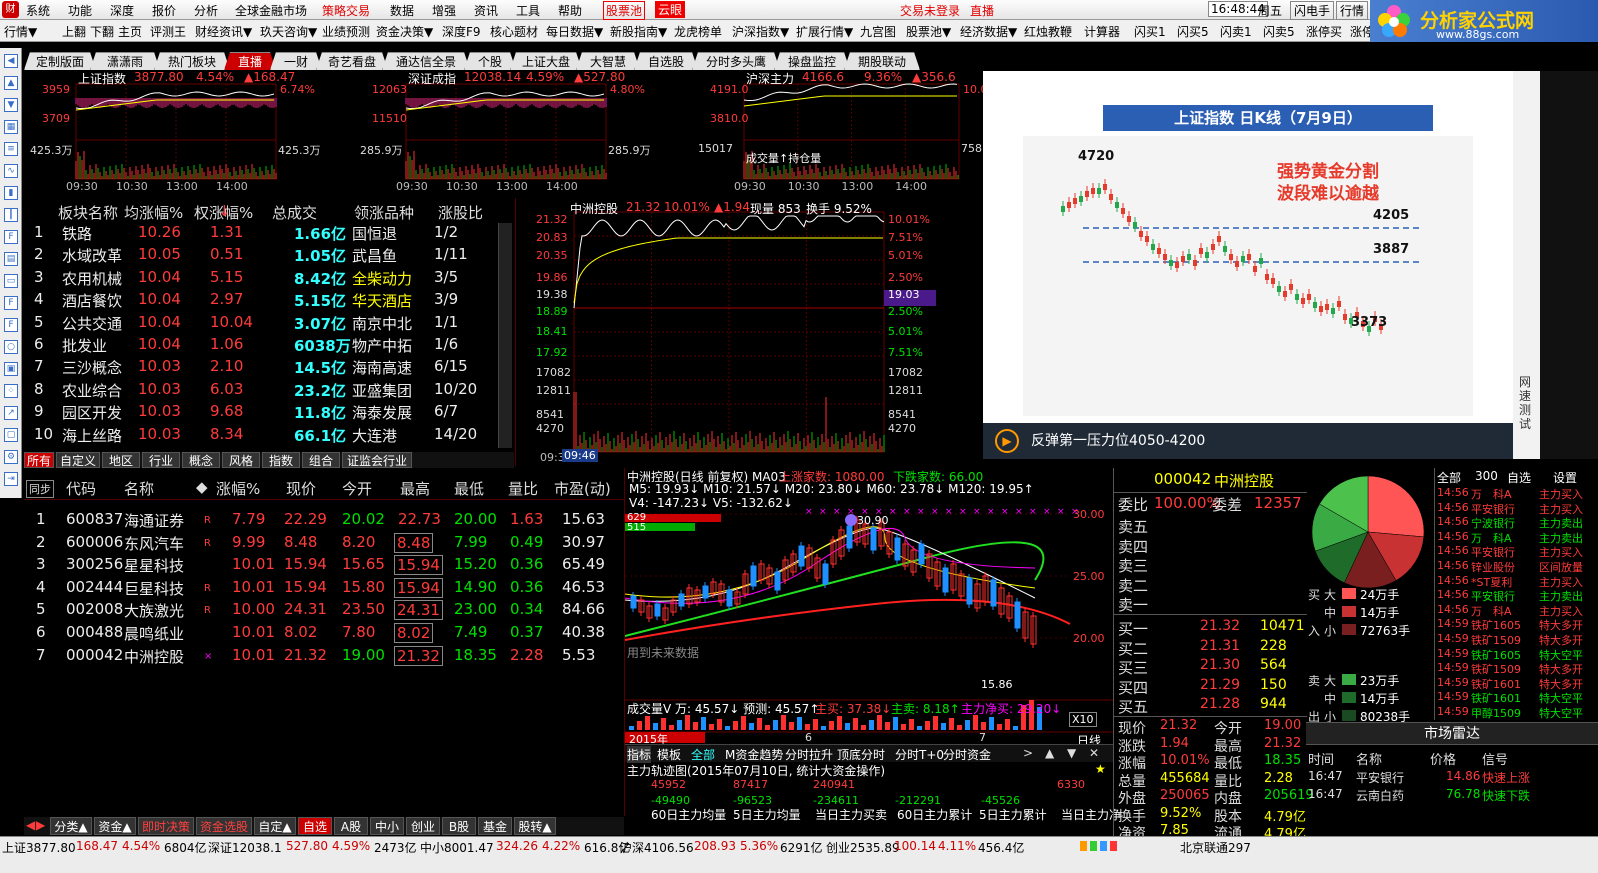 The height and width of the screenshot is (873, 1598). What do you see at coordinates (11, 61) in the screenshot?
I see `back-arrow-icon: ◀` at bounding box center [11, 61].